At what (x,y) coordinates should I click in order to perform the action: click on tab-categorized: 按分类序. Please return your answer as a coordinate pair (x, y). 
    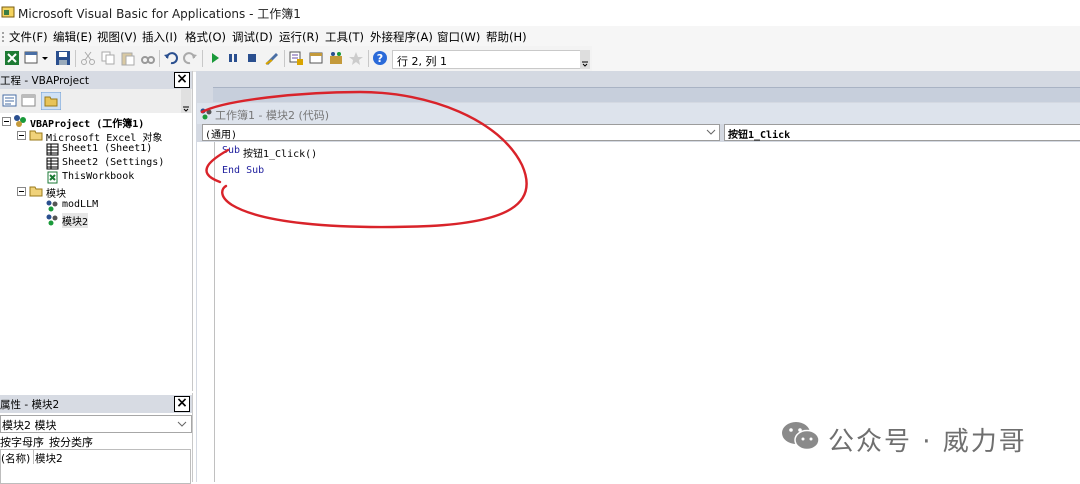
    Looking at the image, I should click on (71, 442).